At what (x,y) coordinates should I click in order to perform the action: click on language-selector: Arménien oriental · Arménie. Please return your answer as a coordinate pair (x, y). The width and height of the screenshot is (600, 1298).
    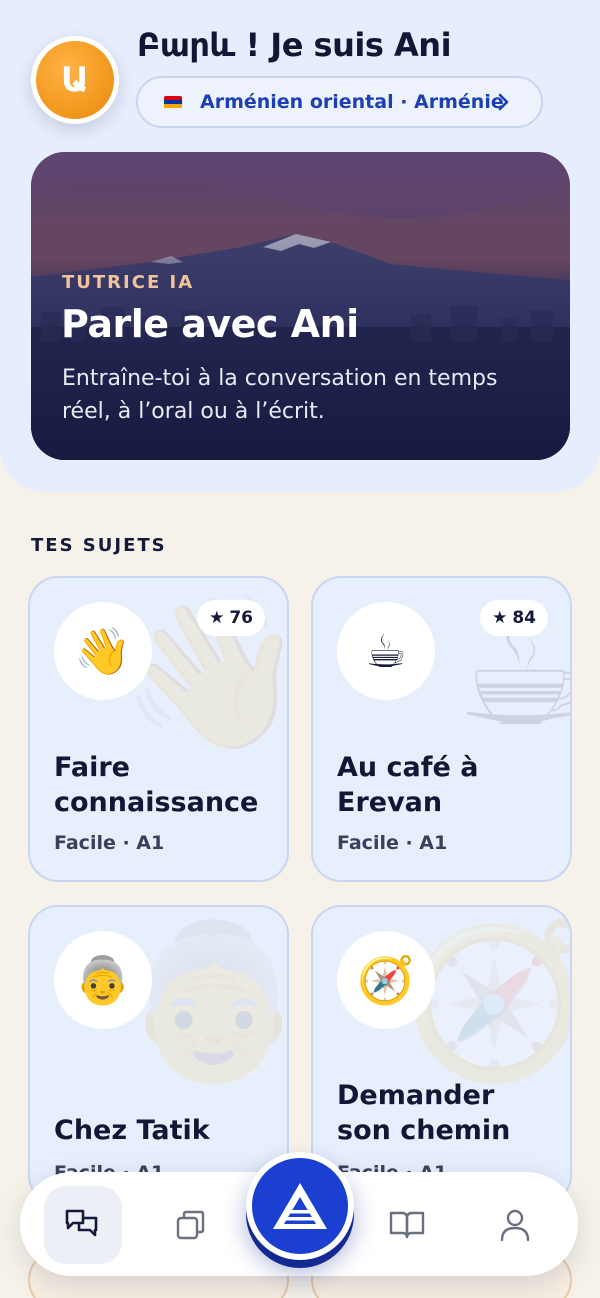
    Looking at the image, I should click on (339, 102).